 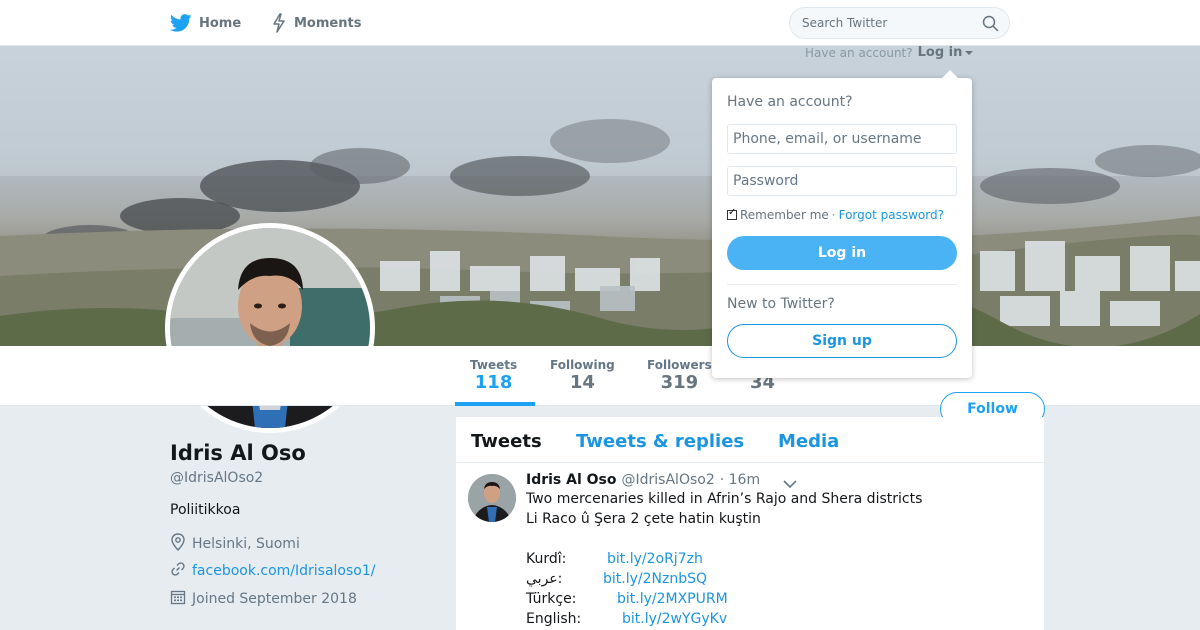 I want to click on website-link: facebook.com/Idrisaloso1/, so click(x=283, y=571).